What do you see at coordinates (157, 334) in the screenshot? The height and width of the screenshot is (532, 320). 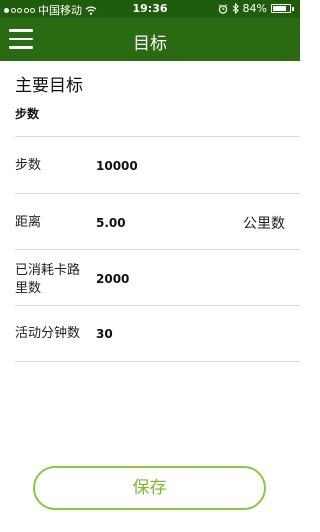 I see `goal-row-active-minutes: 活动分钟数 30` at bounding box center [157, 334].